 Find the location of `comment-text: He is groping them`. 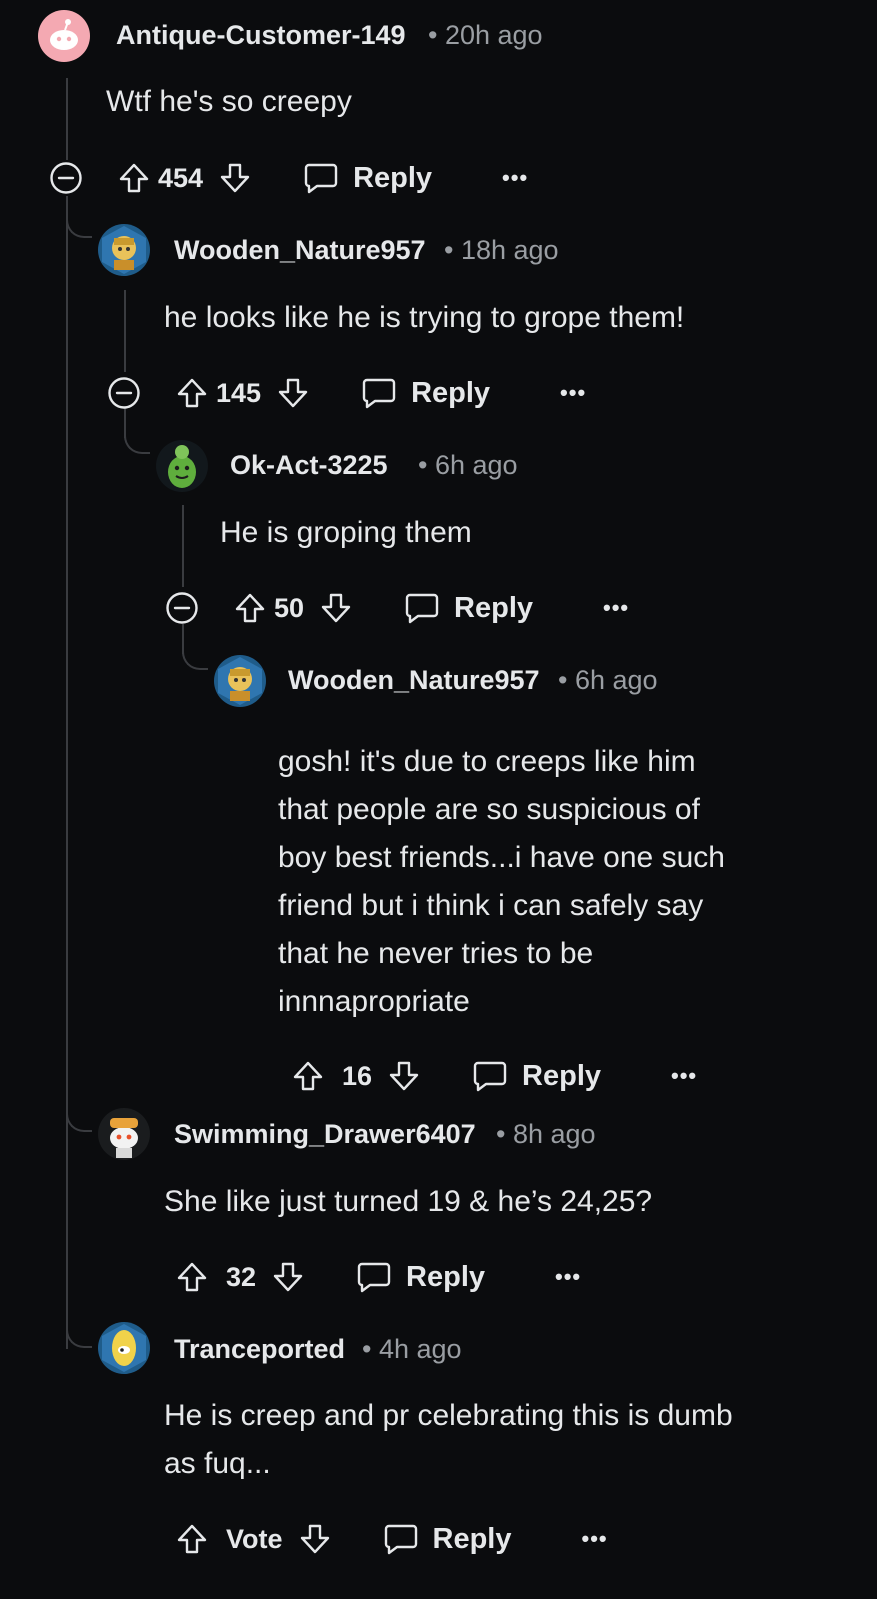

comment-text: He is groping them is located at coordinates (346, 532).